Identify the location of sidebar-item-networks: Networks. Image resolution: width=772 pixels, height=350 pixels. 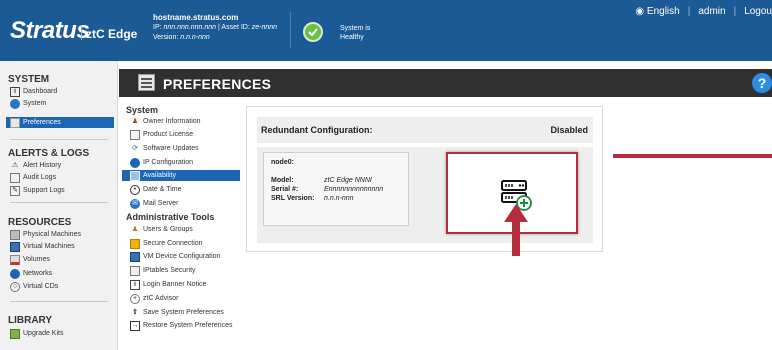
(31, 273).